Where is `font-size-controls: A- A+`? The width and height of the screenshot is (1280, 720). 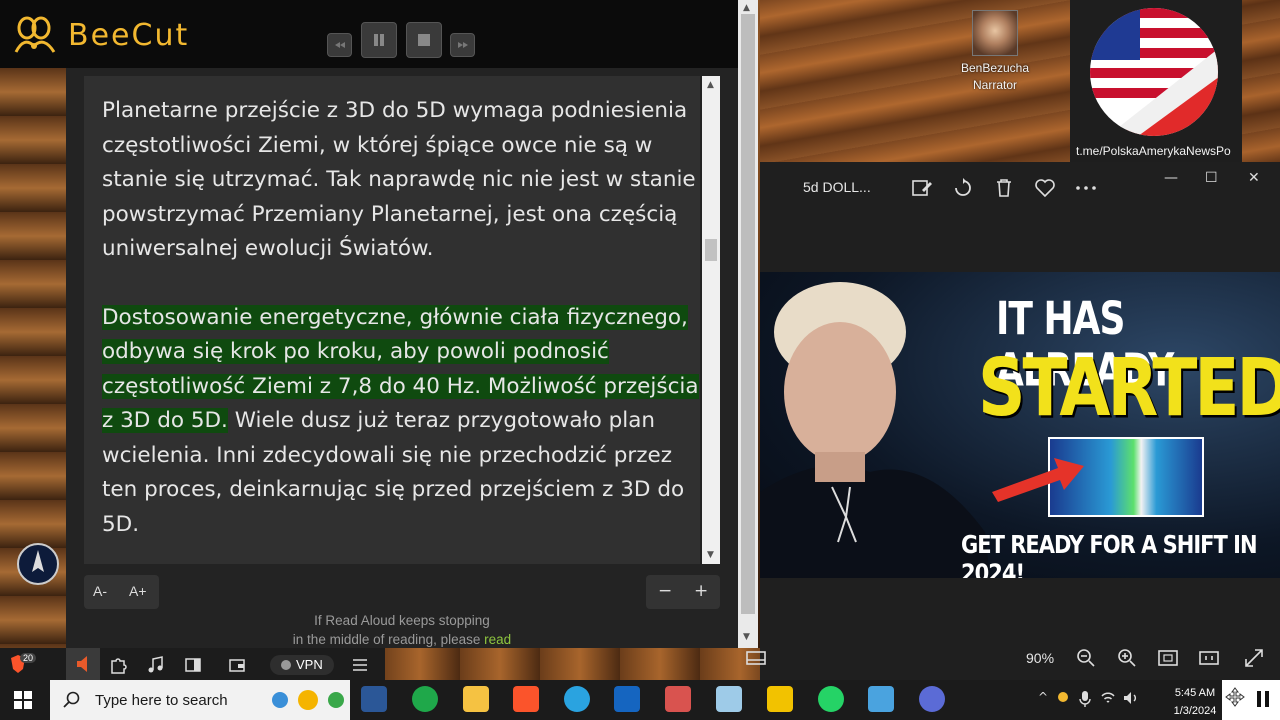
font-size-controls: A- A+ is located at coordinates (121, 592).